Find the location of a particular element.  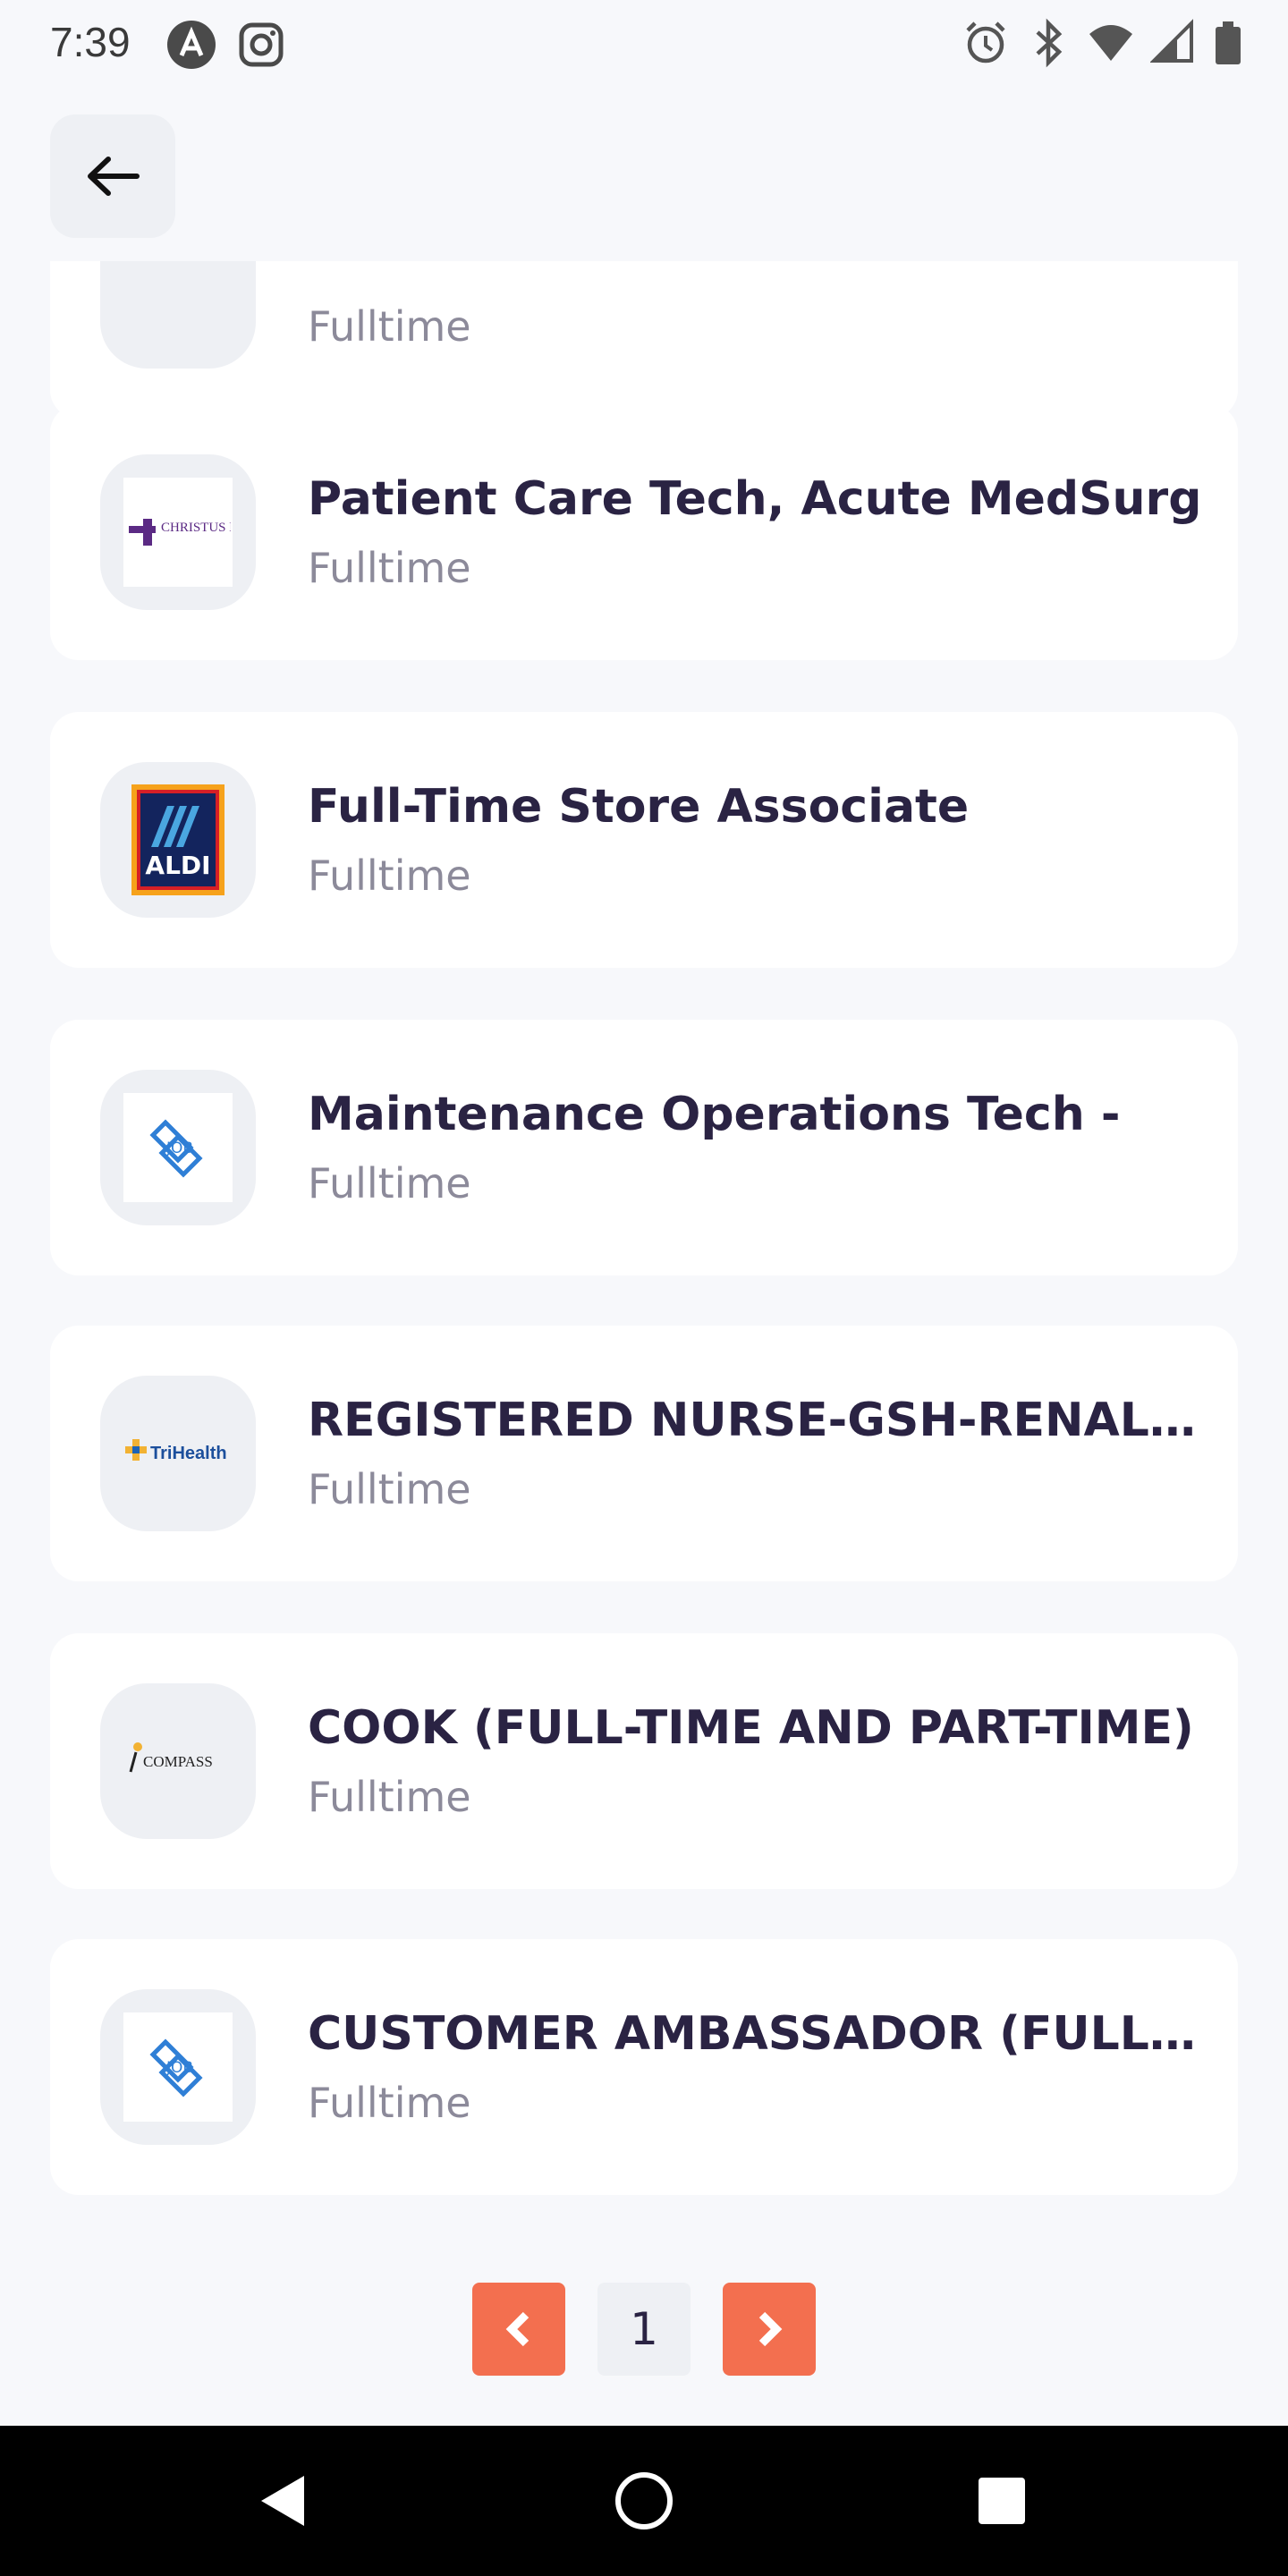

recents-square-icon is located at coordinates (1002, 2501).